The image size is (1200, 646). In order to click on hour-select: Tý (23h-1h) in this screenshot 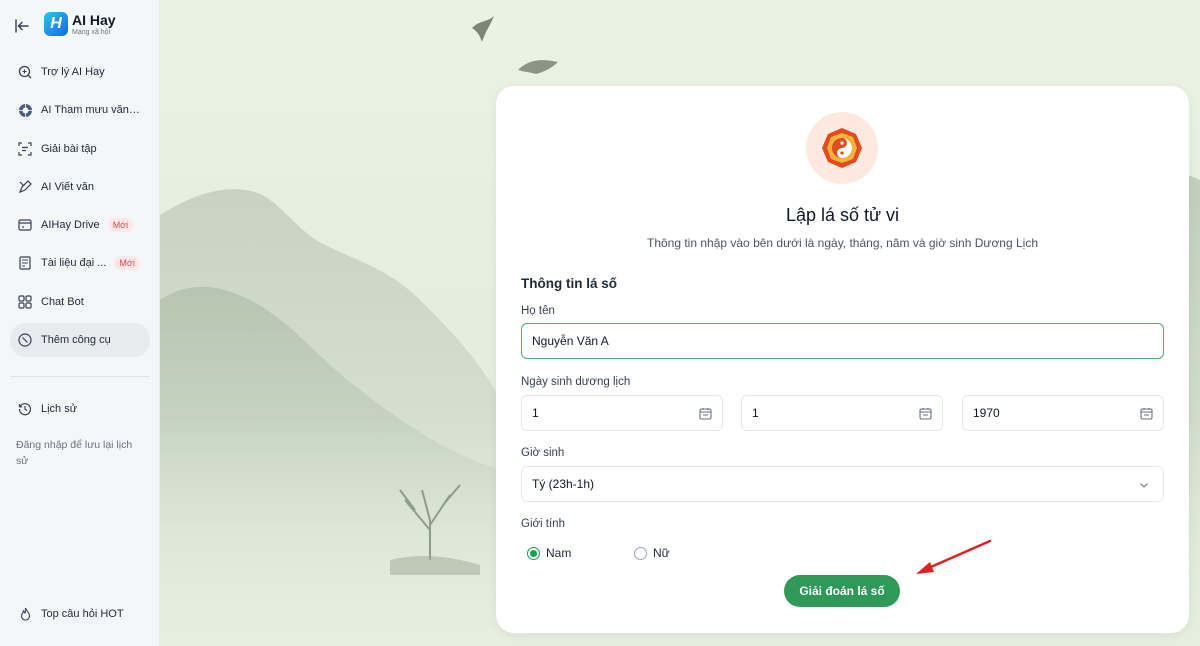, I will do `click(842, 484)`.